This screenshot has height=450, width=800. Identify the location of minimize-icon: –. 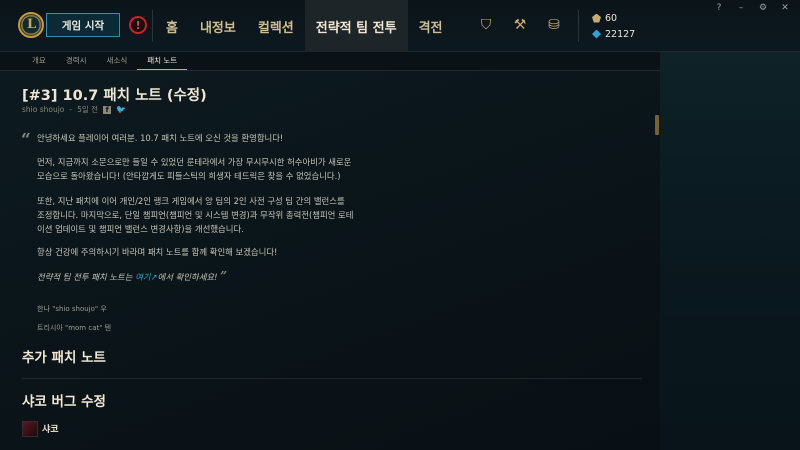
(741, 8).